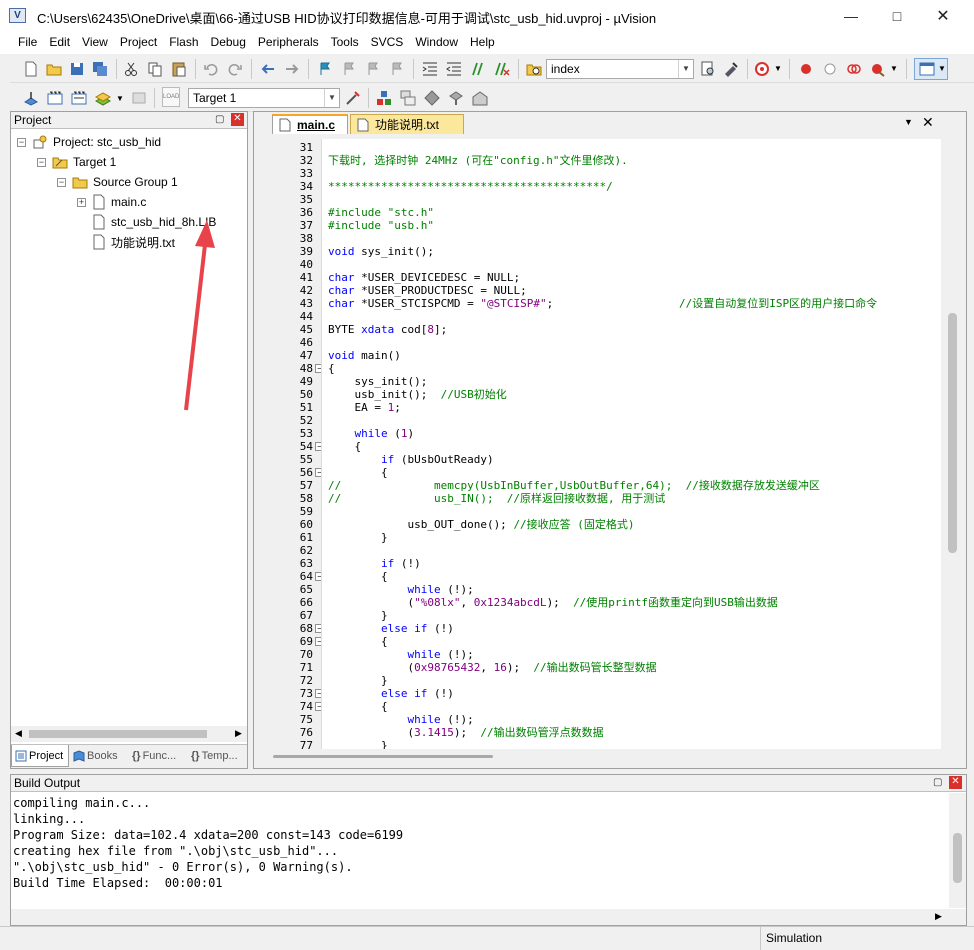  What do you see at coordinates (54, 69) in the screenshot?
I see `open-folder-icon` at bounding box center [54, 69].